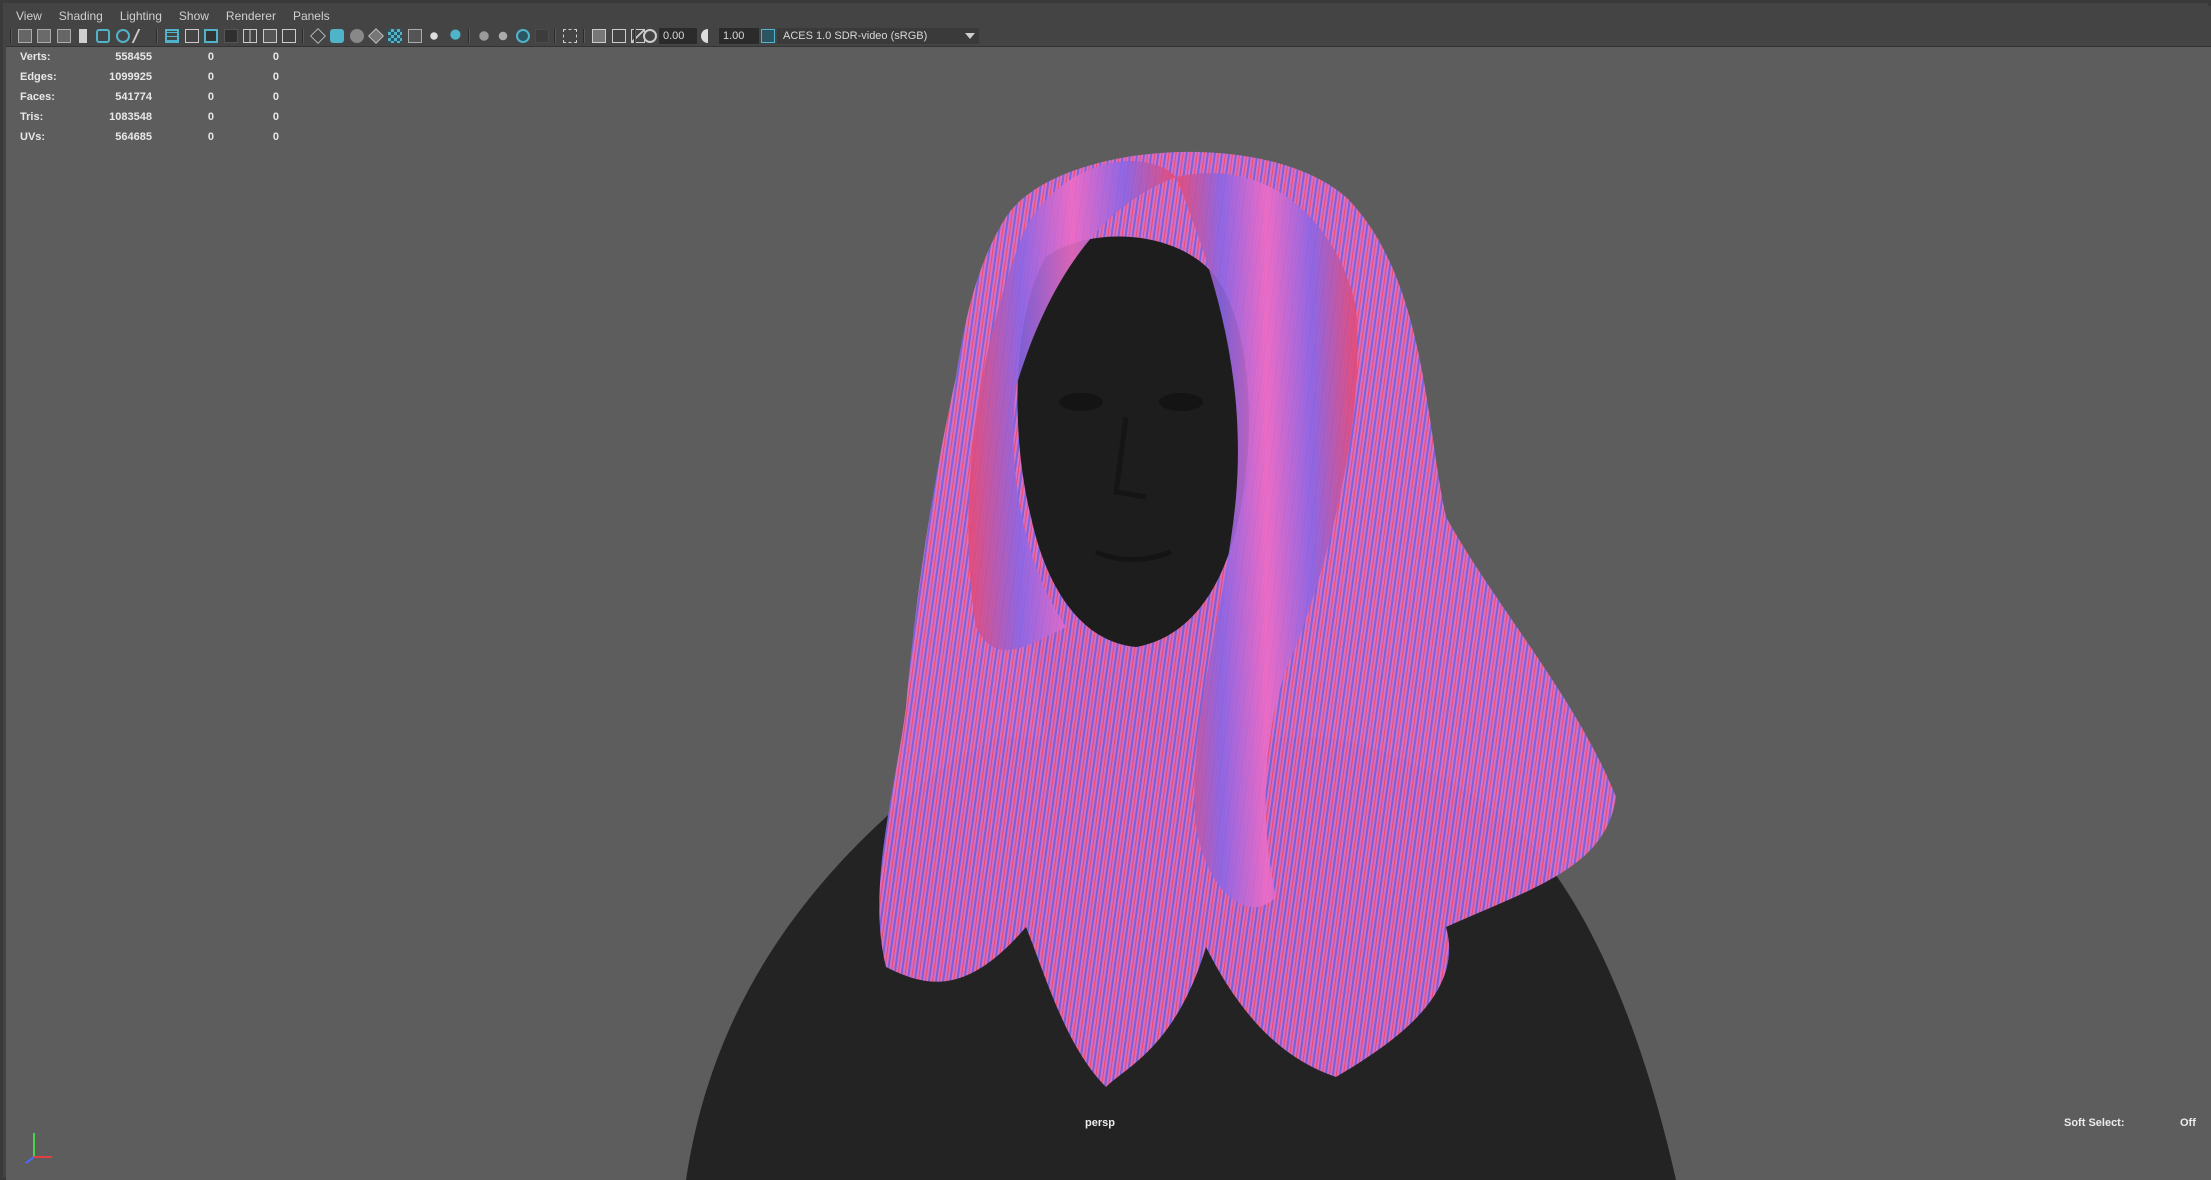 The width and height of the screenshot is (2211, 1180). What do you see at coordinates (1108, 36) in the screenshot?
I see `panel-toolbar: 0.00 1.00 ACES 1.0 SDR-video (sRGB)` at bounding box center [1108, 36].